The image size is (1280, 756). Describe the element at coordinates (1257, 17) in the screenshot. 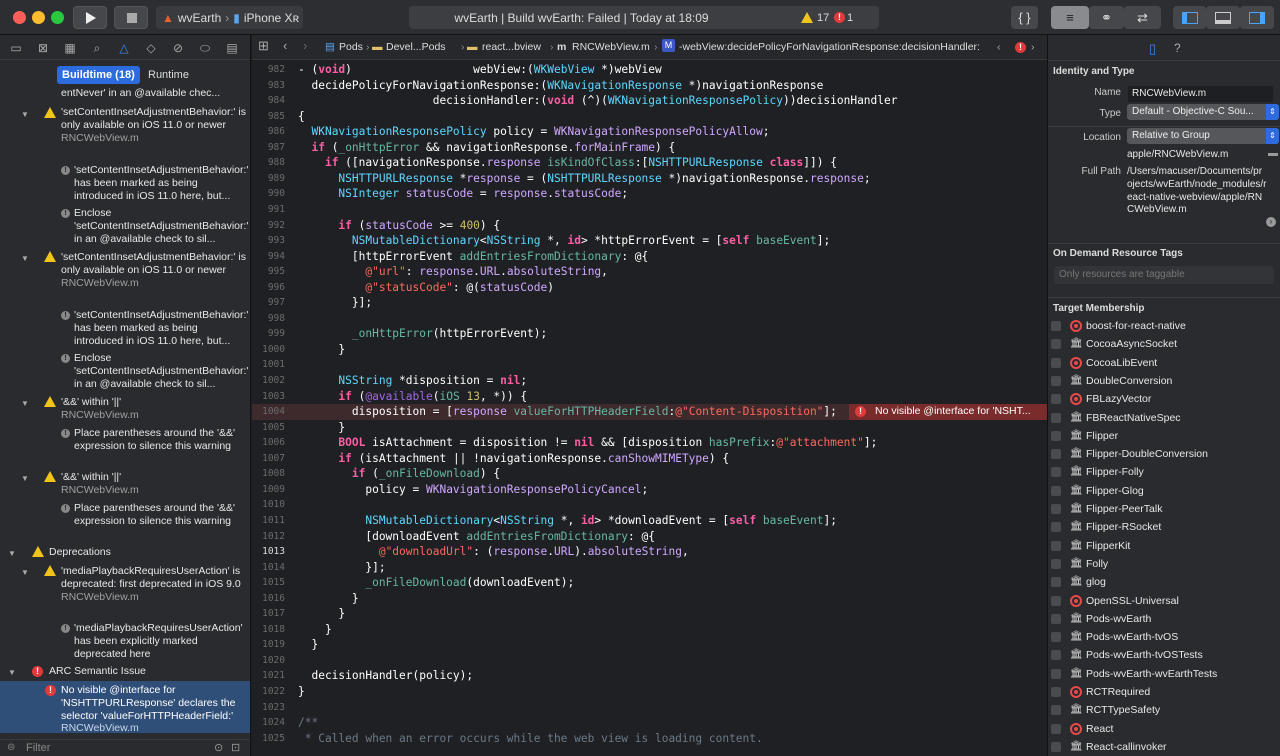

I see `toggle-inspector-button` at that location.